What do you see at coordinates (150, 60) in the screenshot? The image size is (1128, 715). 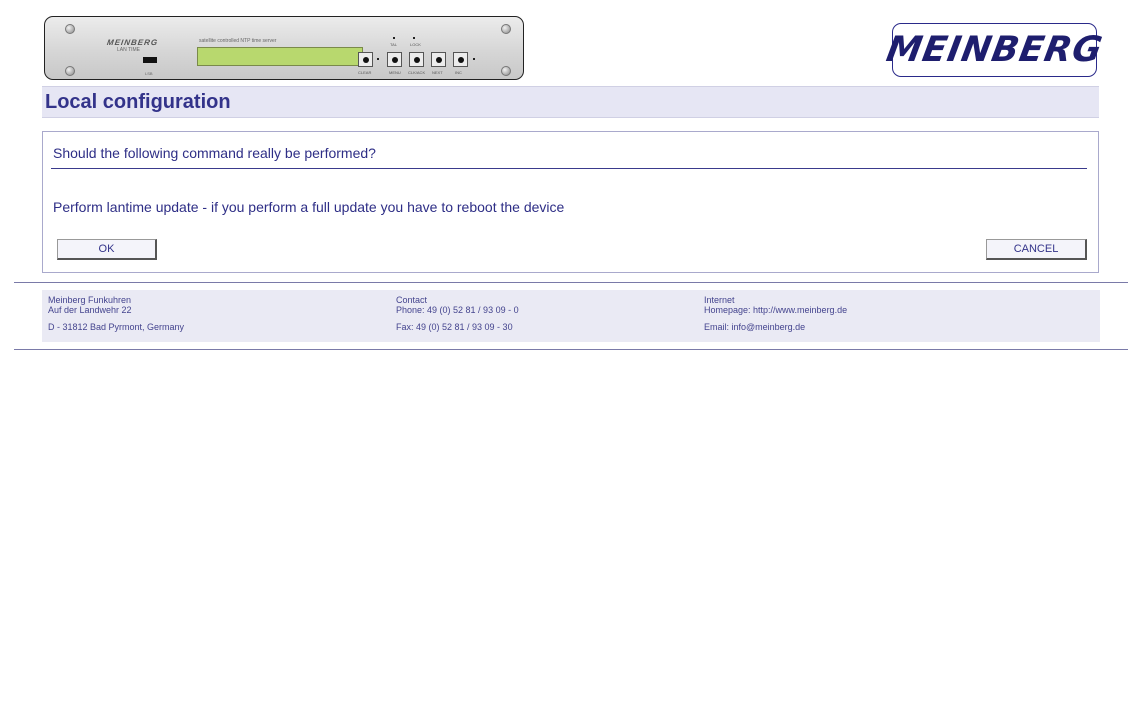 I see `usb-port` at bounding box center [150, 60].